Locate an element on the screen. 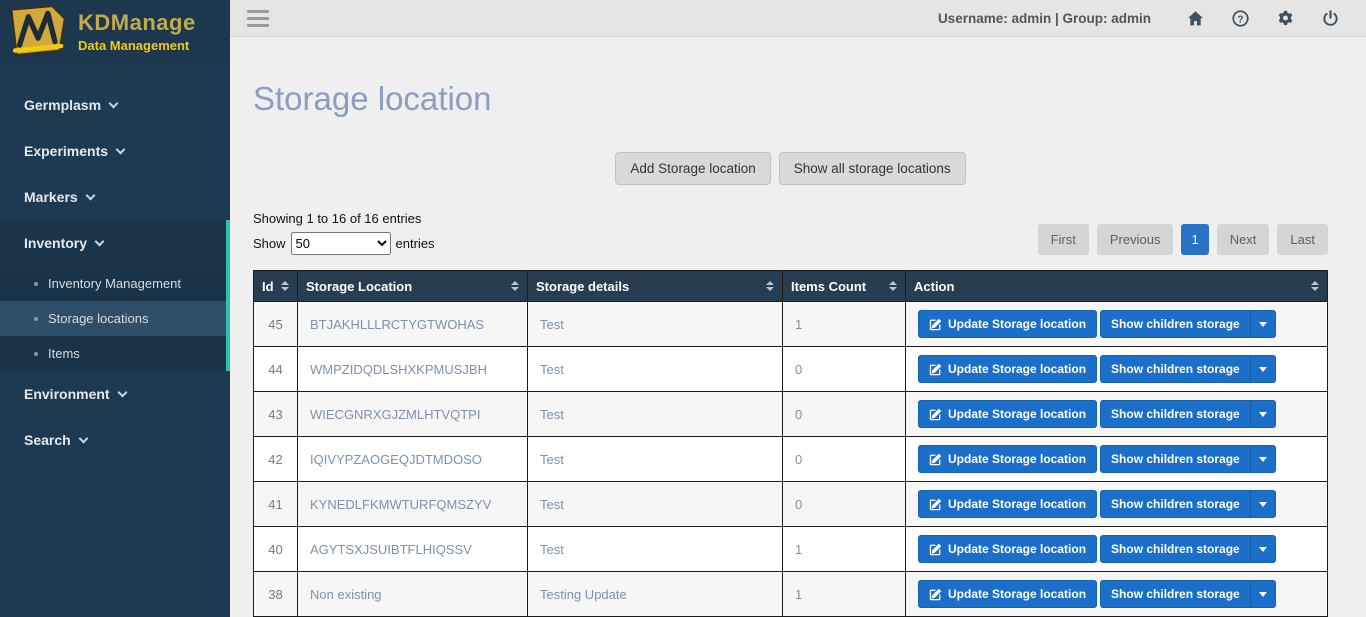  sidebar-item-storage-locations: Storage locations is located at coordinates (115, 318).